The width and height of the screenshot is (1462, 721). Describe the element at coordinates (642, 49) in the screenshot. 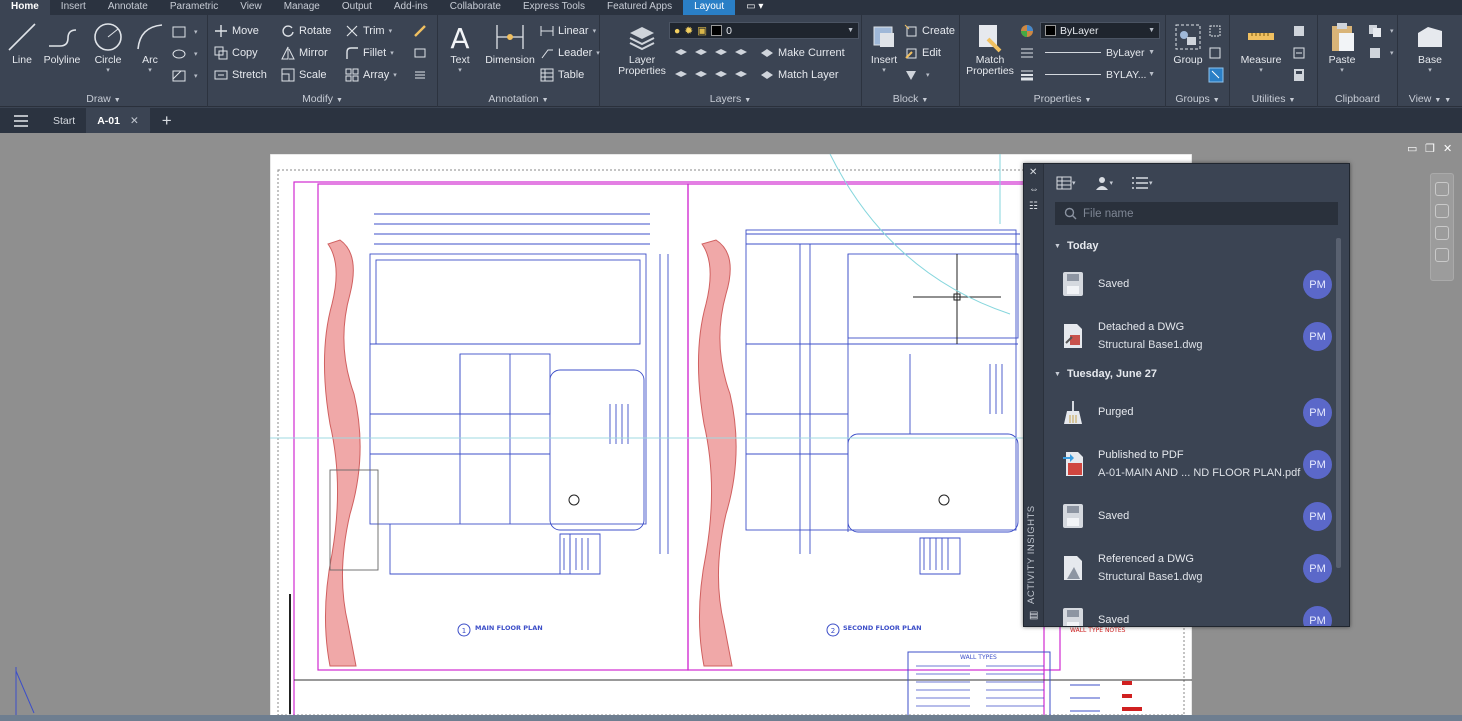

I see `layer-properties-button: Layer Properties` at that location.